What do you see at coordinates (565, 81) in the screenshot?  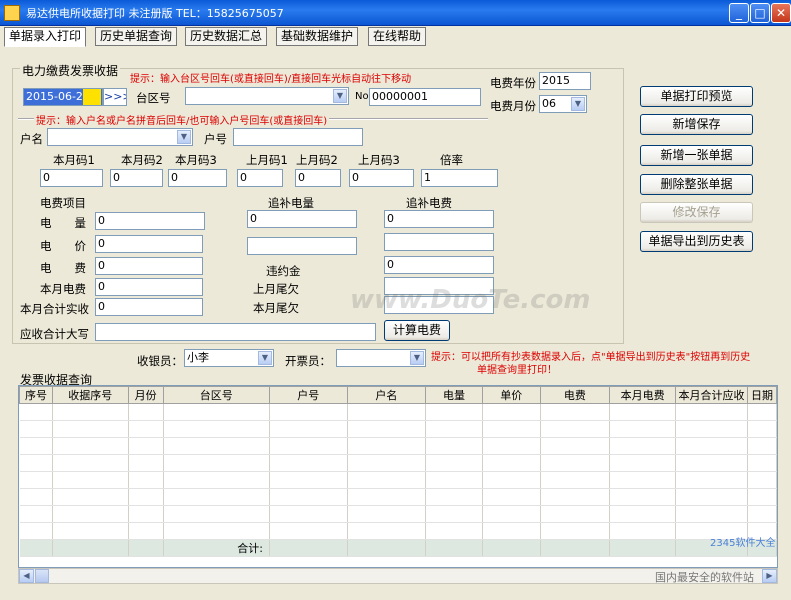 I see `year-field: 2015` at bounding box center [565, 81].